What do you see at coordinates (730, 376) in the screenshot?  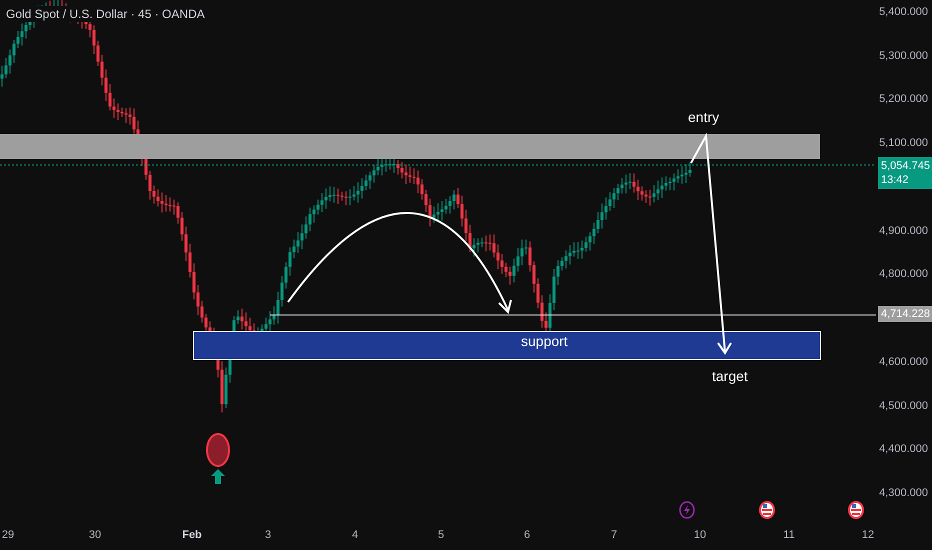 I see `target-label: target` at bounding box center [730, 376].